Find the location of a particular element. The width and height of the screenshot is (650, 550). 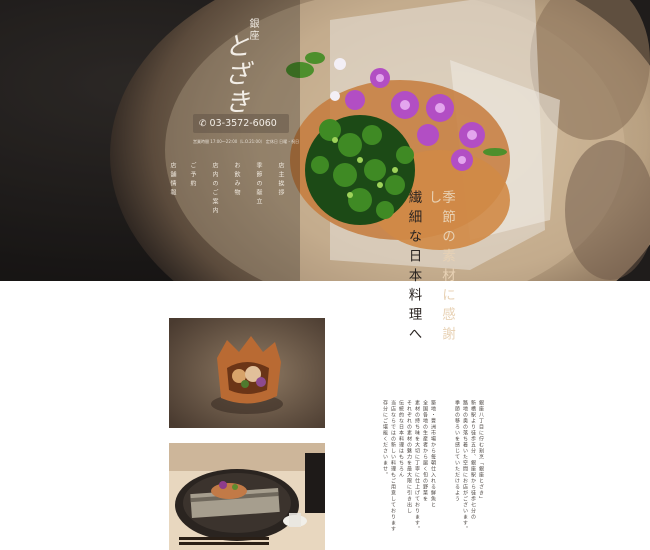

dish-photo-2-image is located at coordinates (247, 496).